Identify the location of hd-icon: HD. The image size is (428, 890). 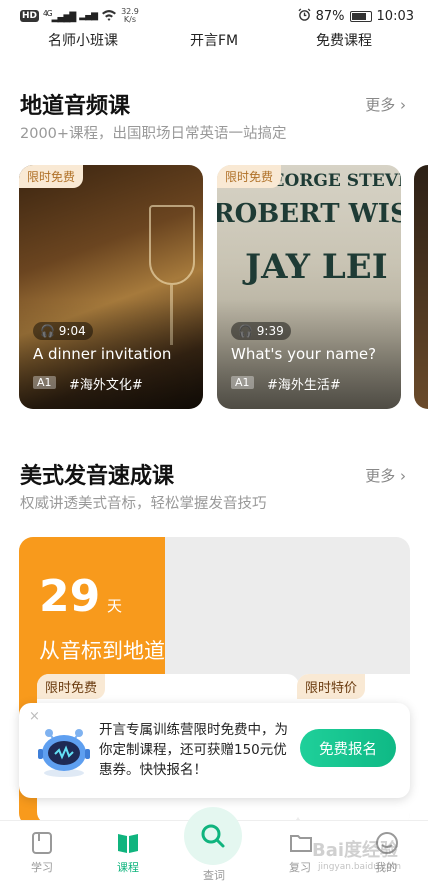
(30, 16).